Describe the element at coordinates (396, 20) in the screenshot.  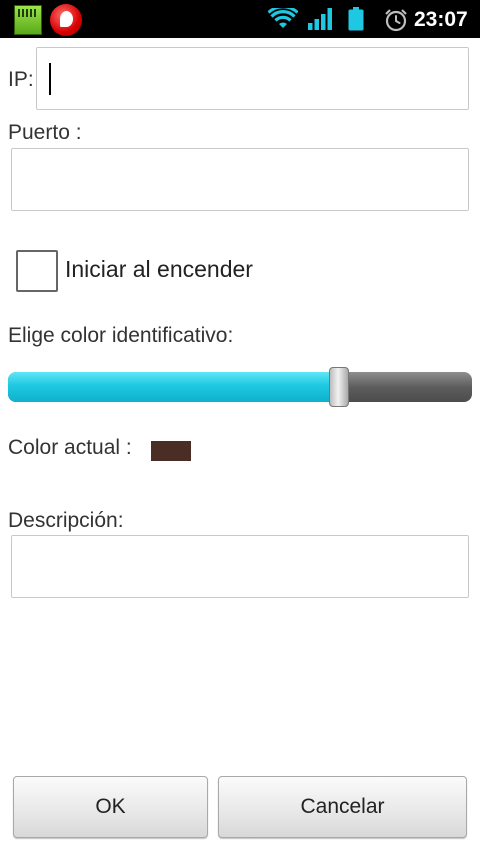
I see `alarm-icon` at that location.